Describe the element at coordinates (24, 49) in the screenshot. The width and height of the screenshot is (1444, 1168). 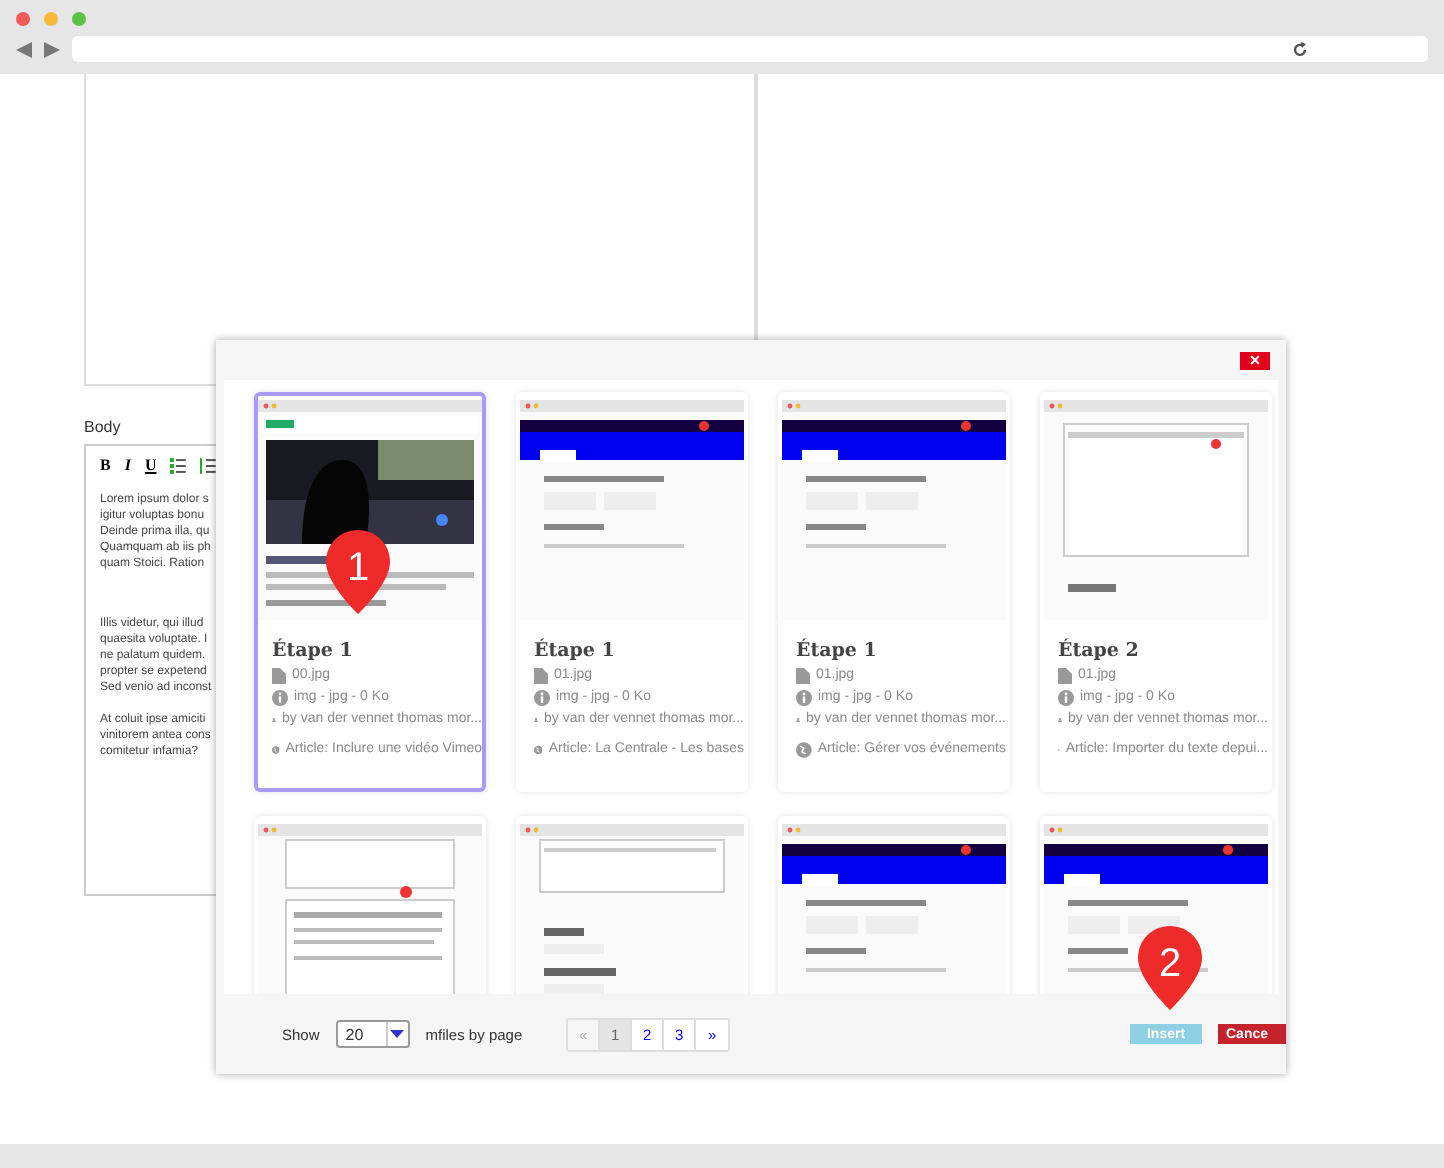
I see `back-icon` at that location.